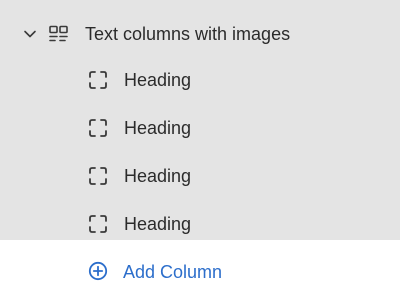  I want to click on add-column-label: Add Column, so click(173, 272).